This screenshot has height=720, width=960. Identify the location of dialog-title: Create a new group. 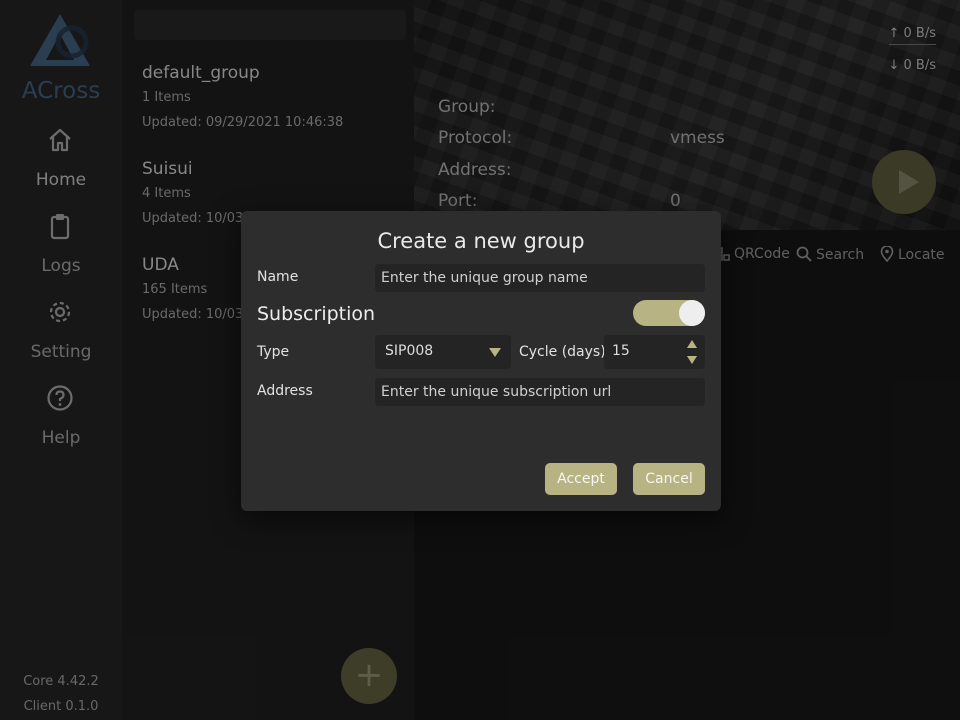
(481, 241).